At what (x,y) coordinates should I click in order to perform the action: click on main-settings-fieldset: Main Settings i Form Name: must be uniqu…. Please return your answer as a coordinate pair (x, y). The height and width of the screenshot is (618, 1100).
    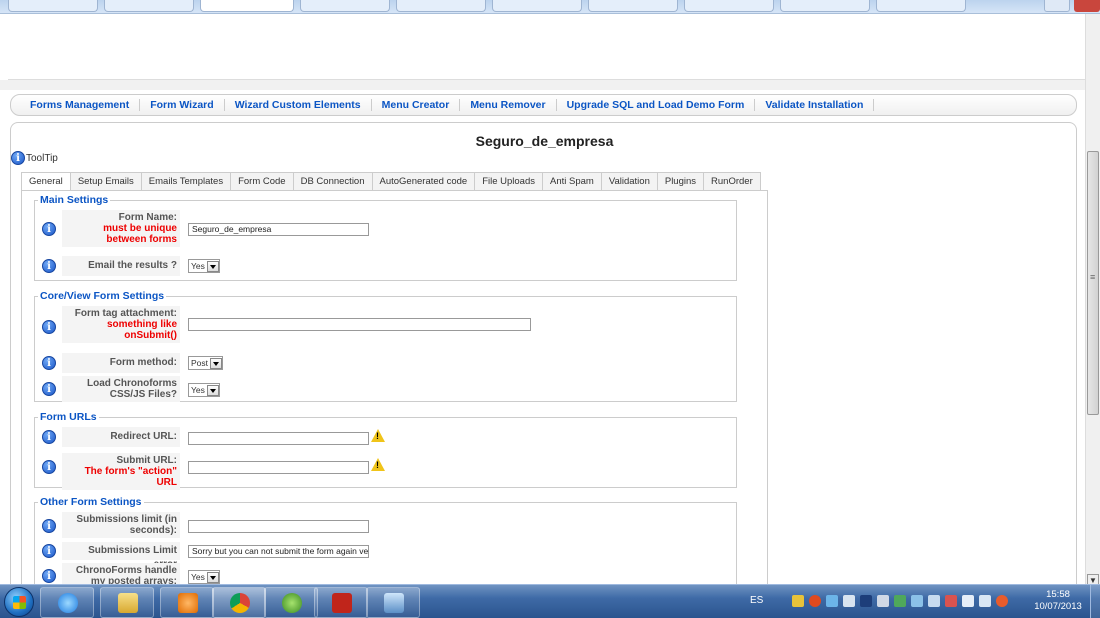
    Looking at the image, I should click on (385, 237).